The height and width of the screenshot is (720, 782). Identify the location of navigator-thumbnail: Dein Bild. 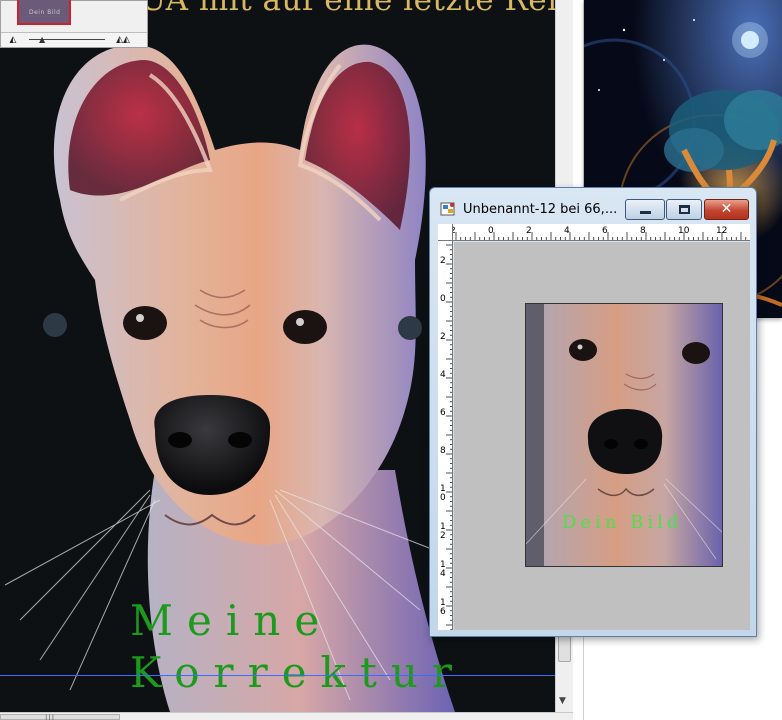
(44, 12).